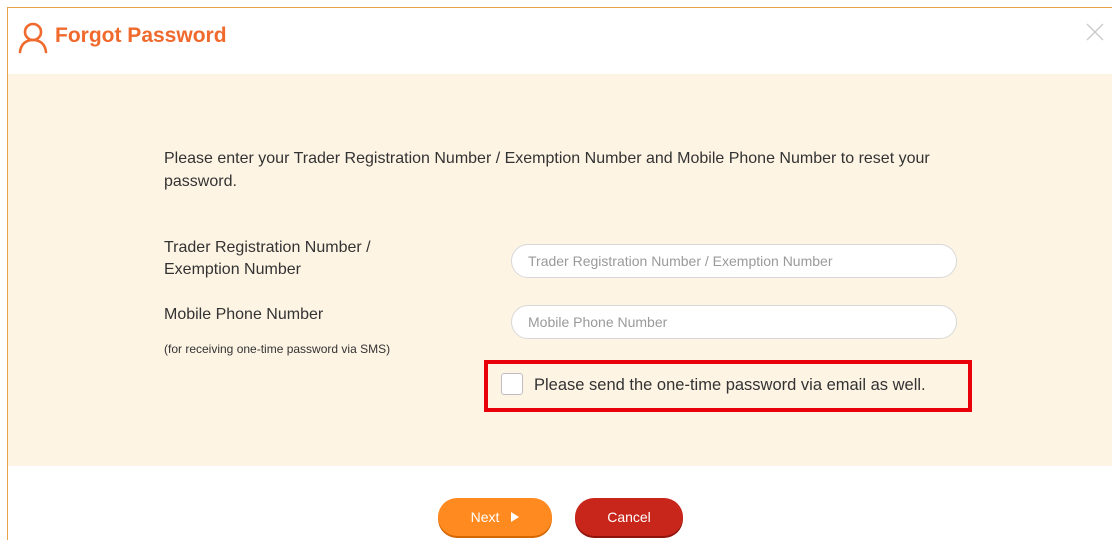 The height and width of the screenshot is (540, 1112). Describe the element at coordinates (734, 322) in the screenshot. I see `mobile-phone-input` at that location.